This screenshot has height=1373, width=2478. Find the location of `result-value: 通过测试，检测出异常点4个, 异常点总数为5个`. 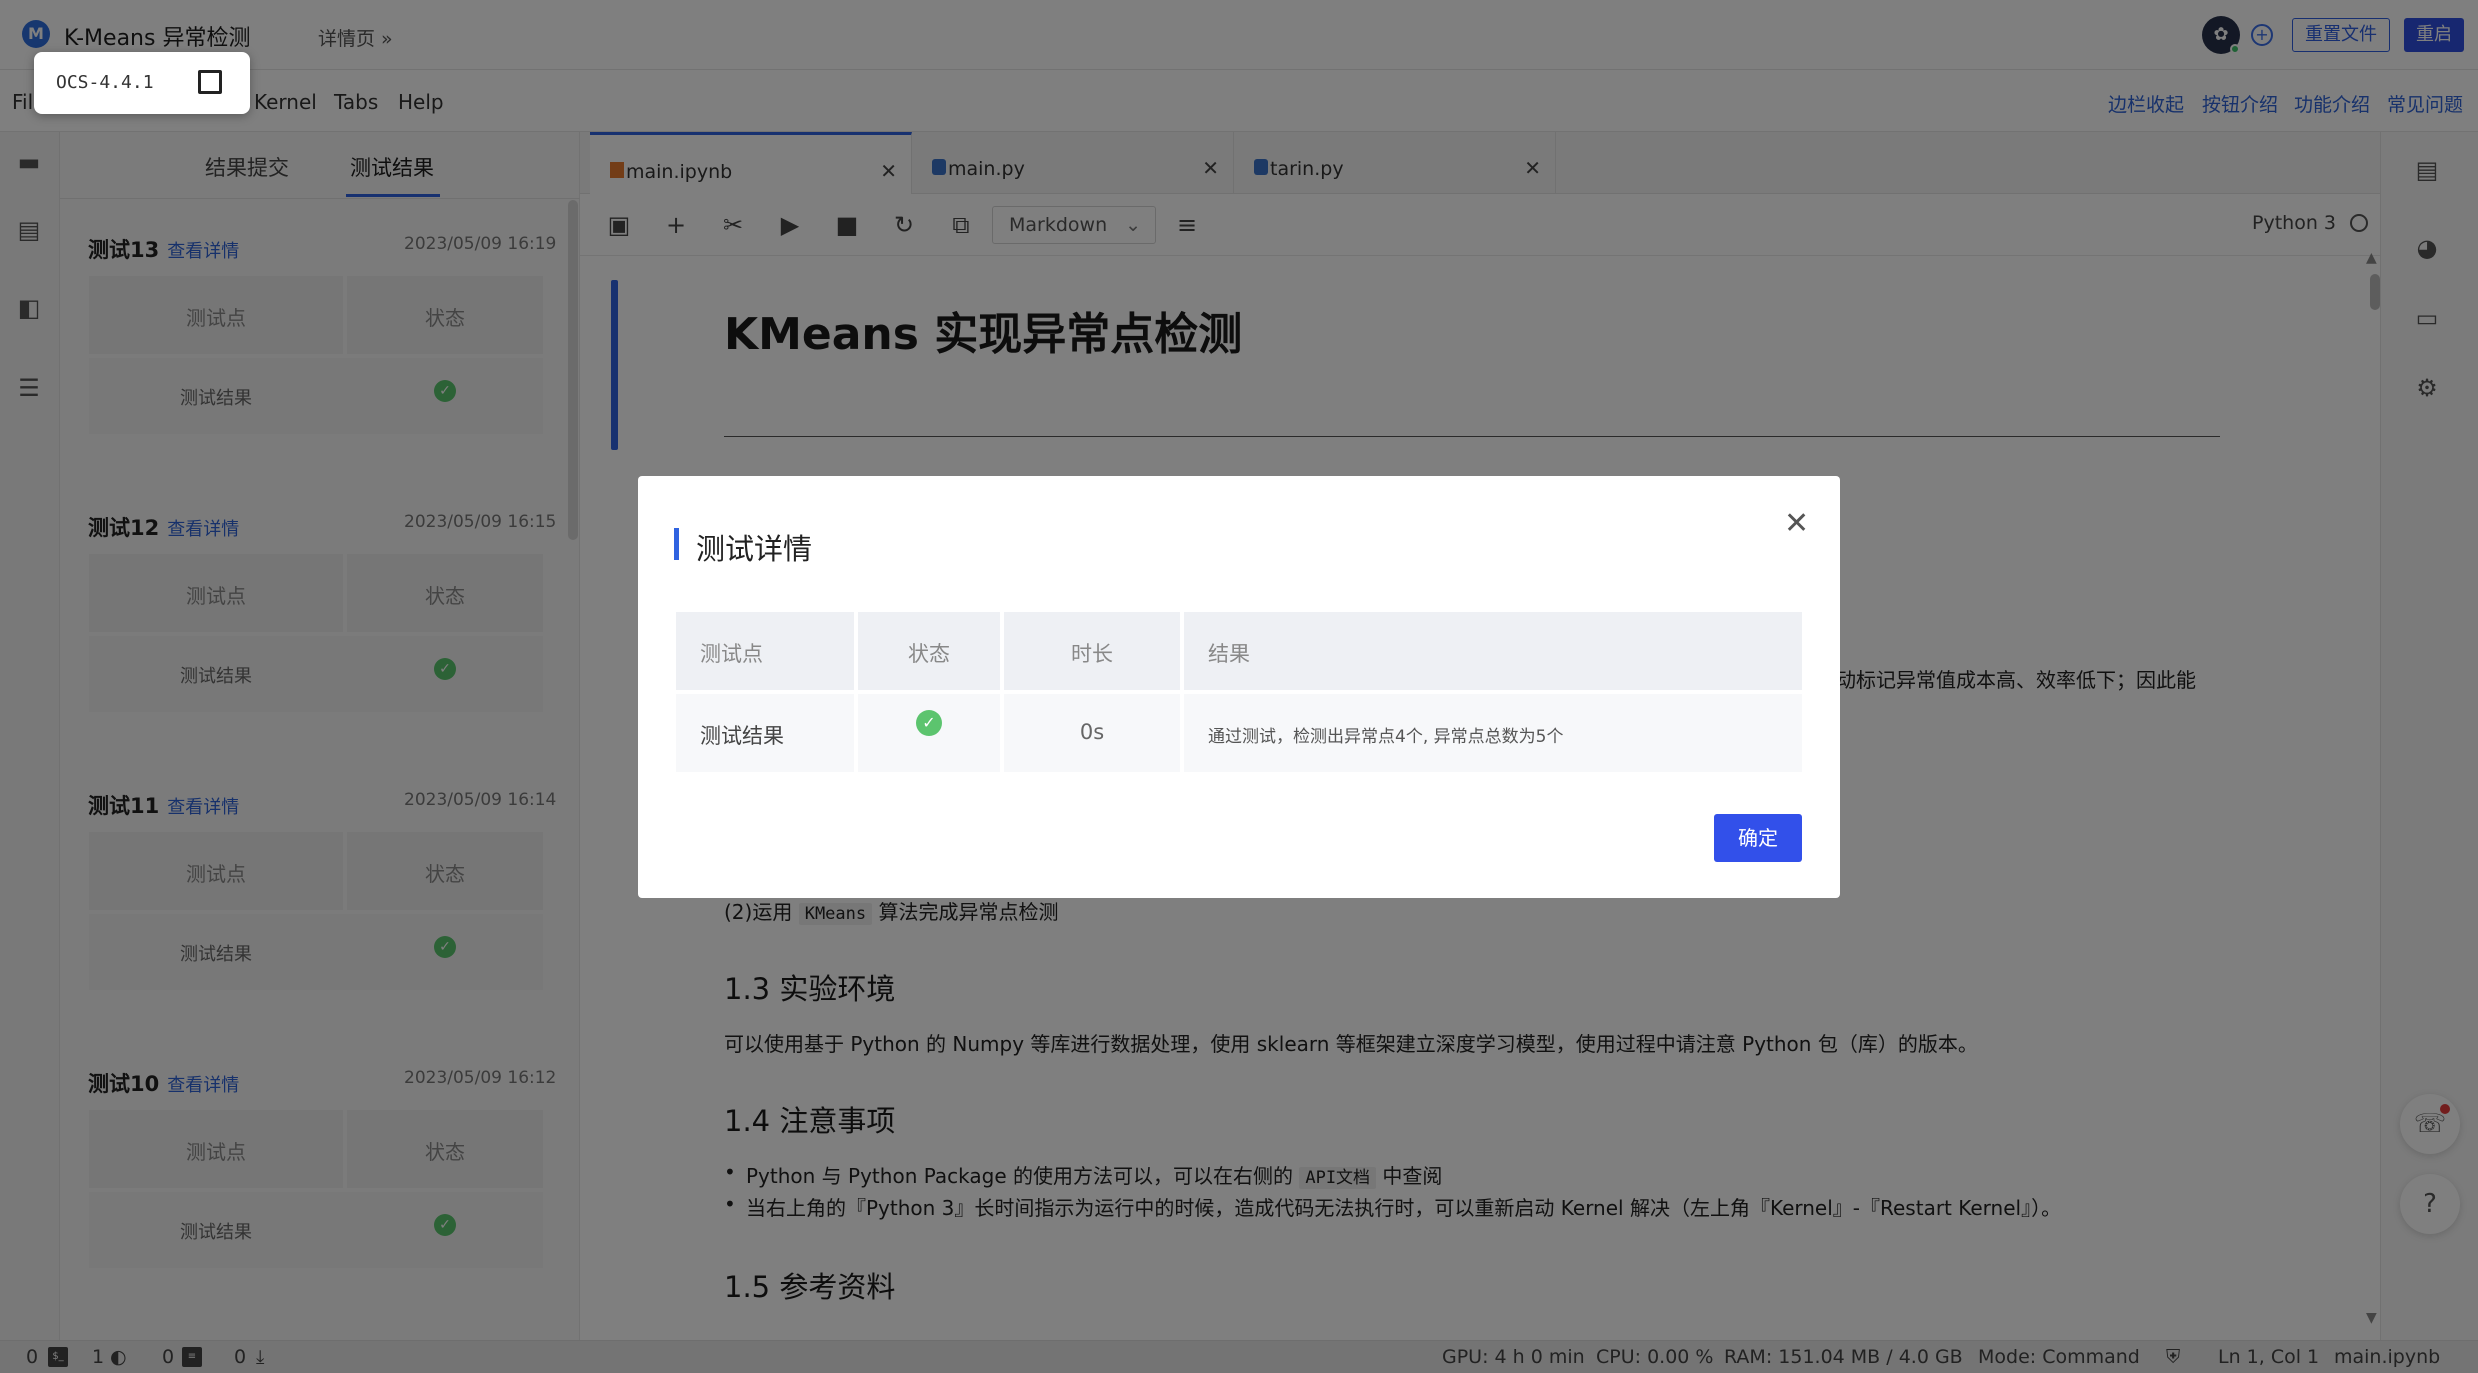

result-value: 通过测试，检测出异常点4个, 异常点总数为5个 is located at coordinates (1386, 737).